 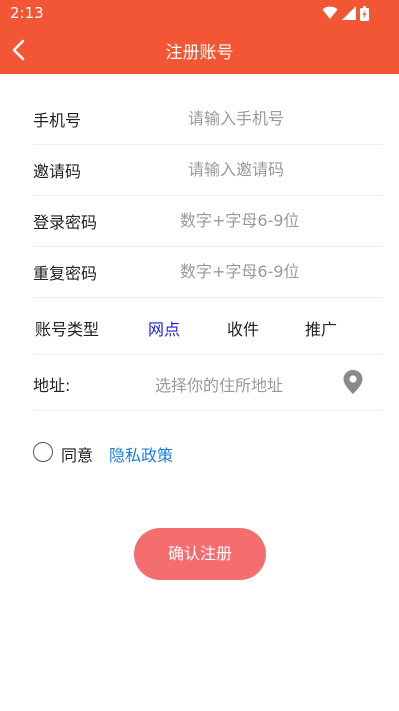 What do you see at coordinates (219, 384) in the screenshot?
I see `address-picker: 选择你的住所地址` at bounding box center [219, 384].